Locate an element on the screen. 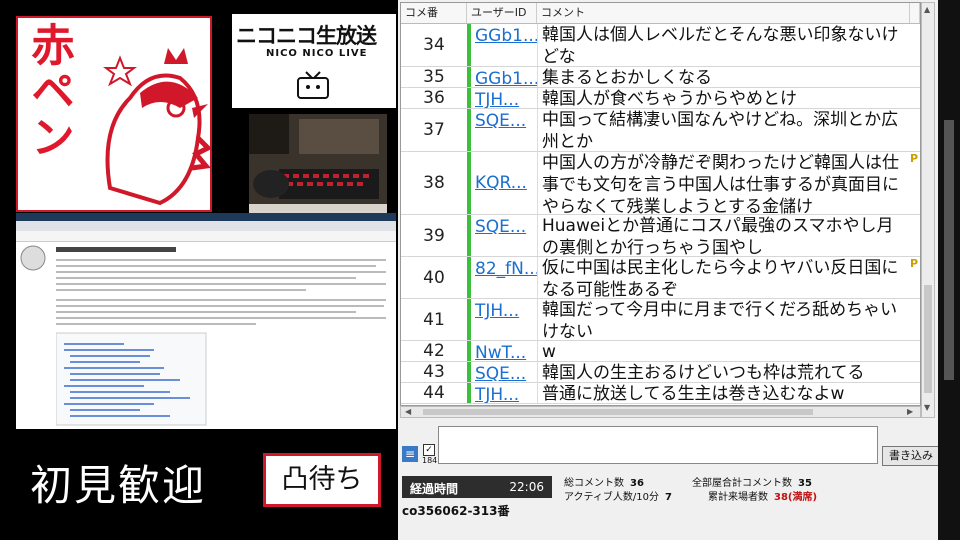  wiki-article-body is located at coordinates (221, 336).